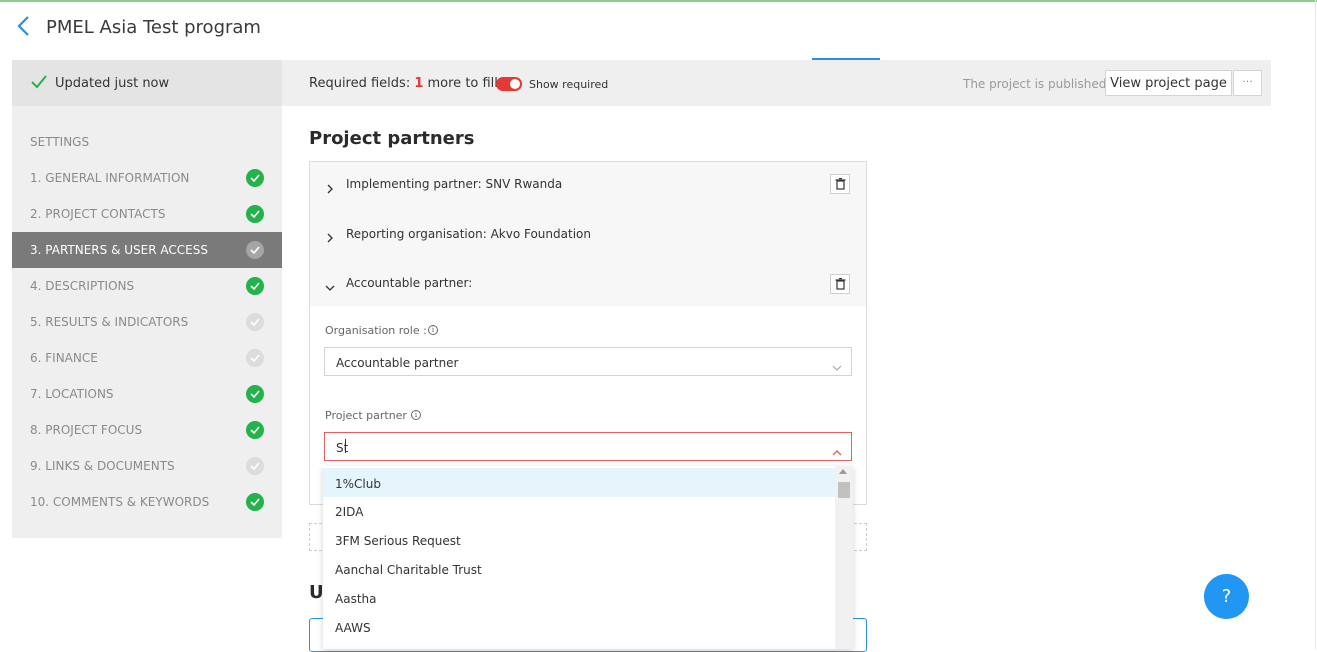  What do you see at coordinates (358, 484) in the screenshot?
I see `option-label: 1%Club` at bounding box center [358, 484].